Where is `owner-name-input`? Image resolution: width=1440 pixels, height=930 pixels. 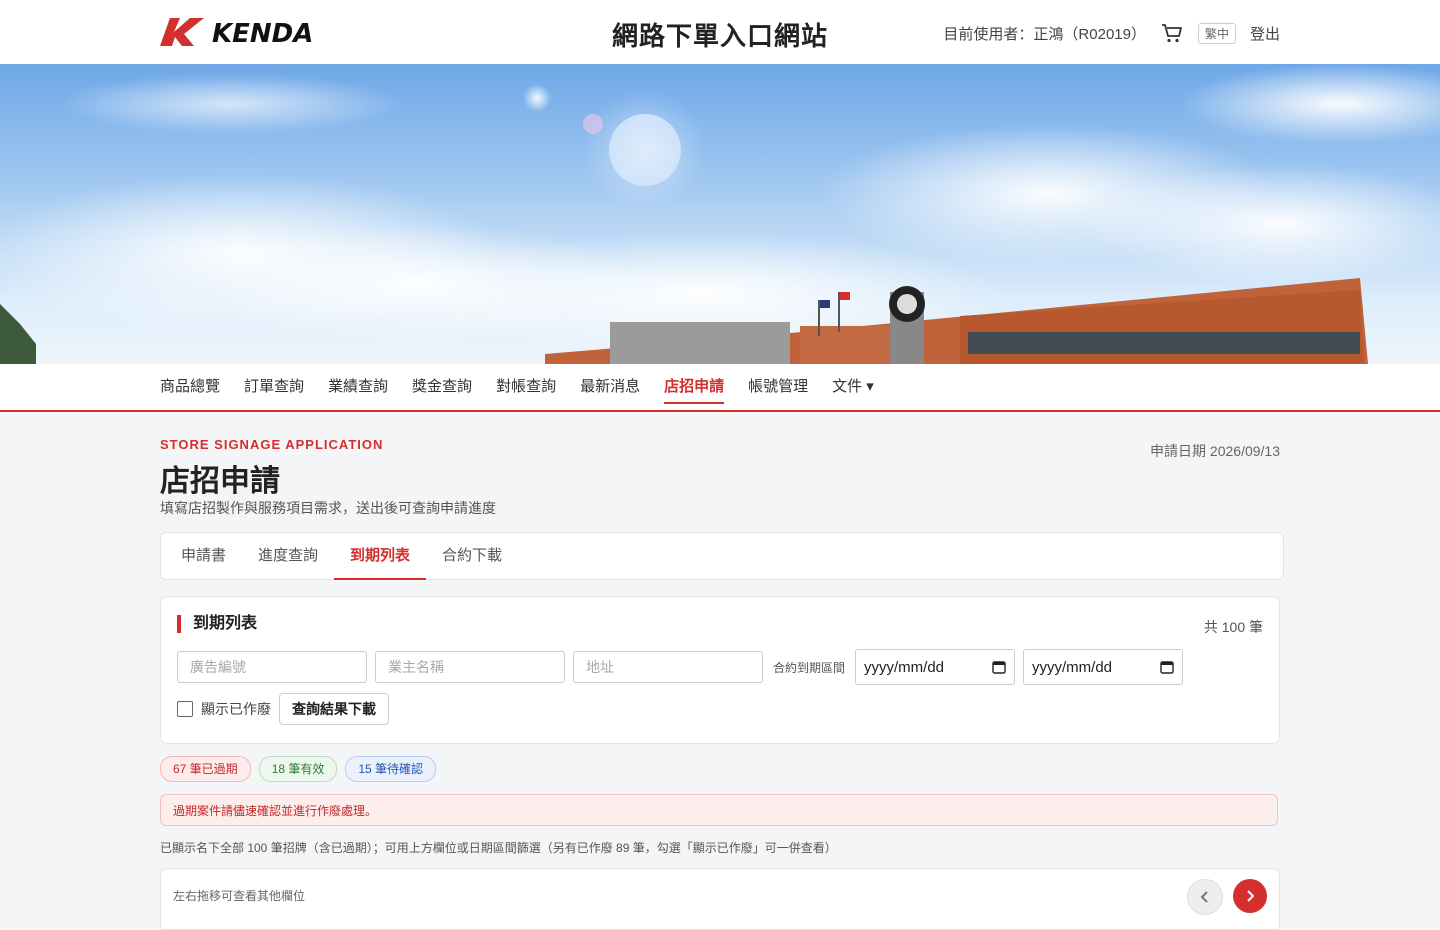
owner-name-input is located at coordinates (470, 667).